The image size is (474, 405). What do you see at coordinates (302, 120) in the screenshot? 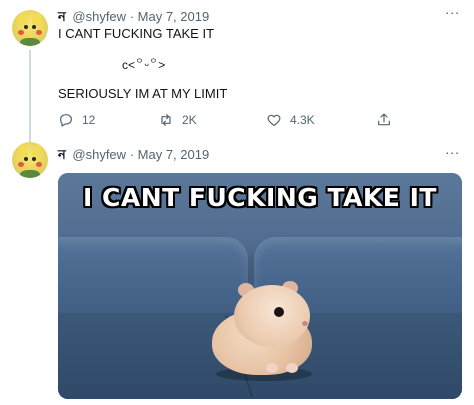
I see `like-count: 4.3K` at bounding box center [302, 120].